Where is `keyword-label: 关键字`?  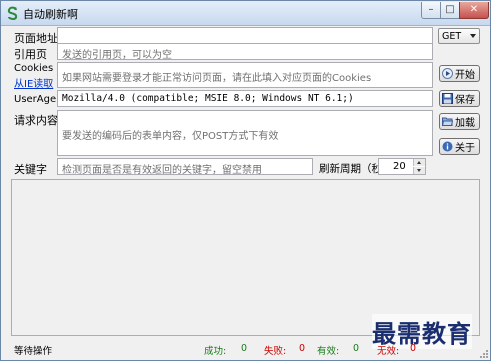 keyword-label: 关键字 is located at coordinates (30, 169).